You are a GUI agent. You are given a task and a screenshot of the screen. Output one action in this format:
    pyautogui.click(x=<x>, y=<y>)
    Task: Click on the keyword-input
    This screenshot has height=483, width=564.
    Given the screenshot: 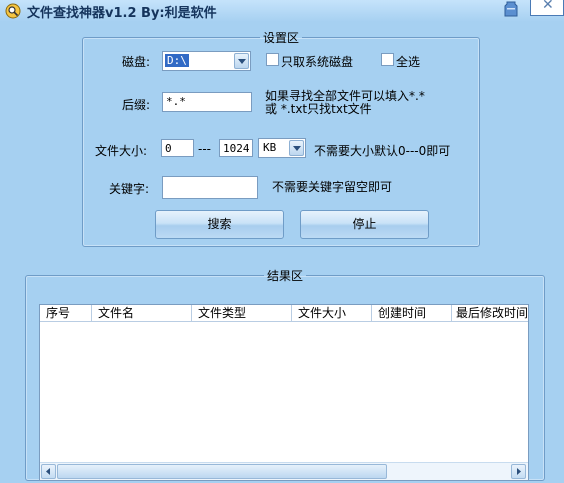 What is the action you would take?
    pyautogui.click(x=210, y=187)
    